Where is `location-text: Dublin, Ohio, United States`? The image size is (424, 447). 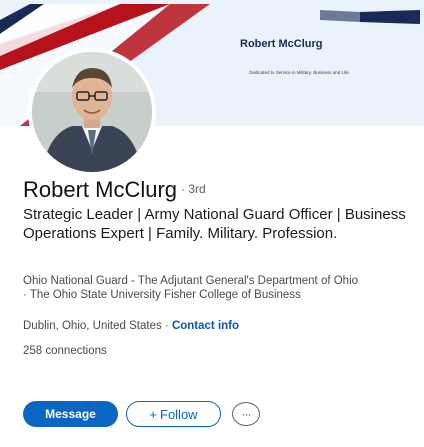
location-text: Dublin, Ohio, United States is located at coordinates (92, 326).